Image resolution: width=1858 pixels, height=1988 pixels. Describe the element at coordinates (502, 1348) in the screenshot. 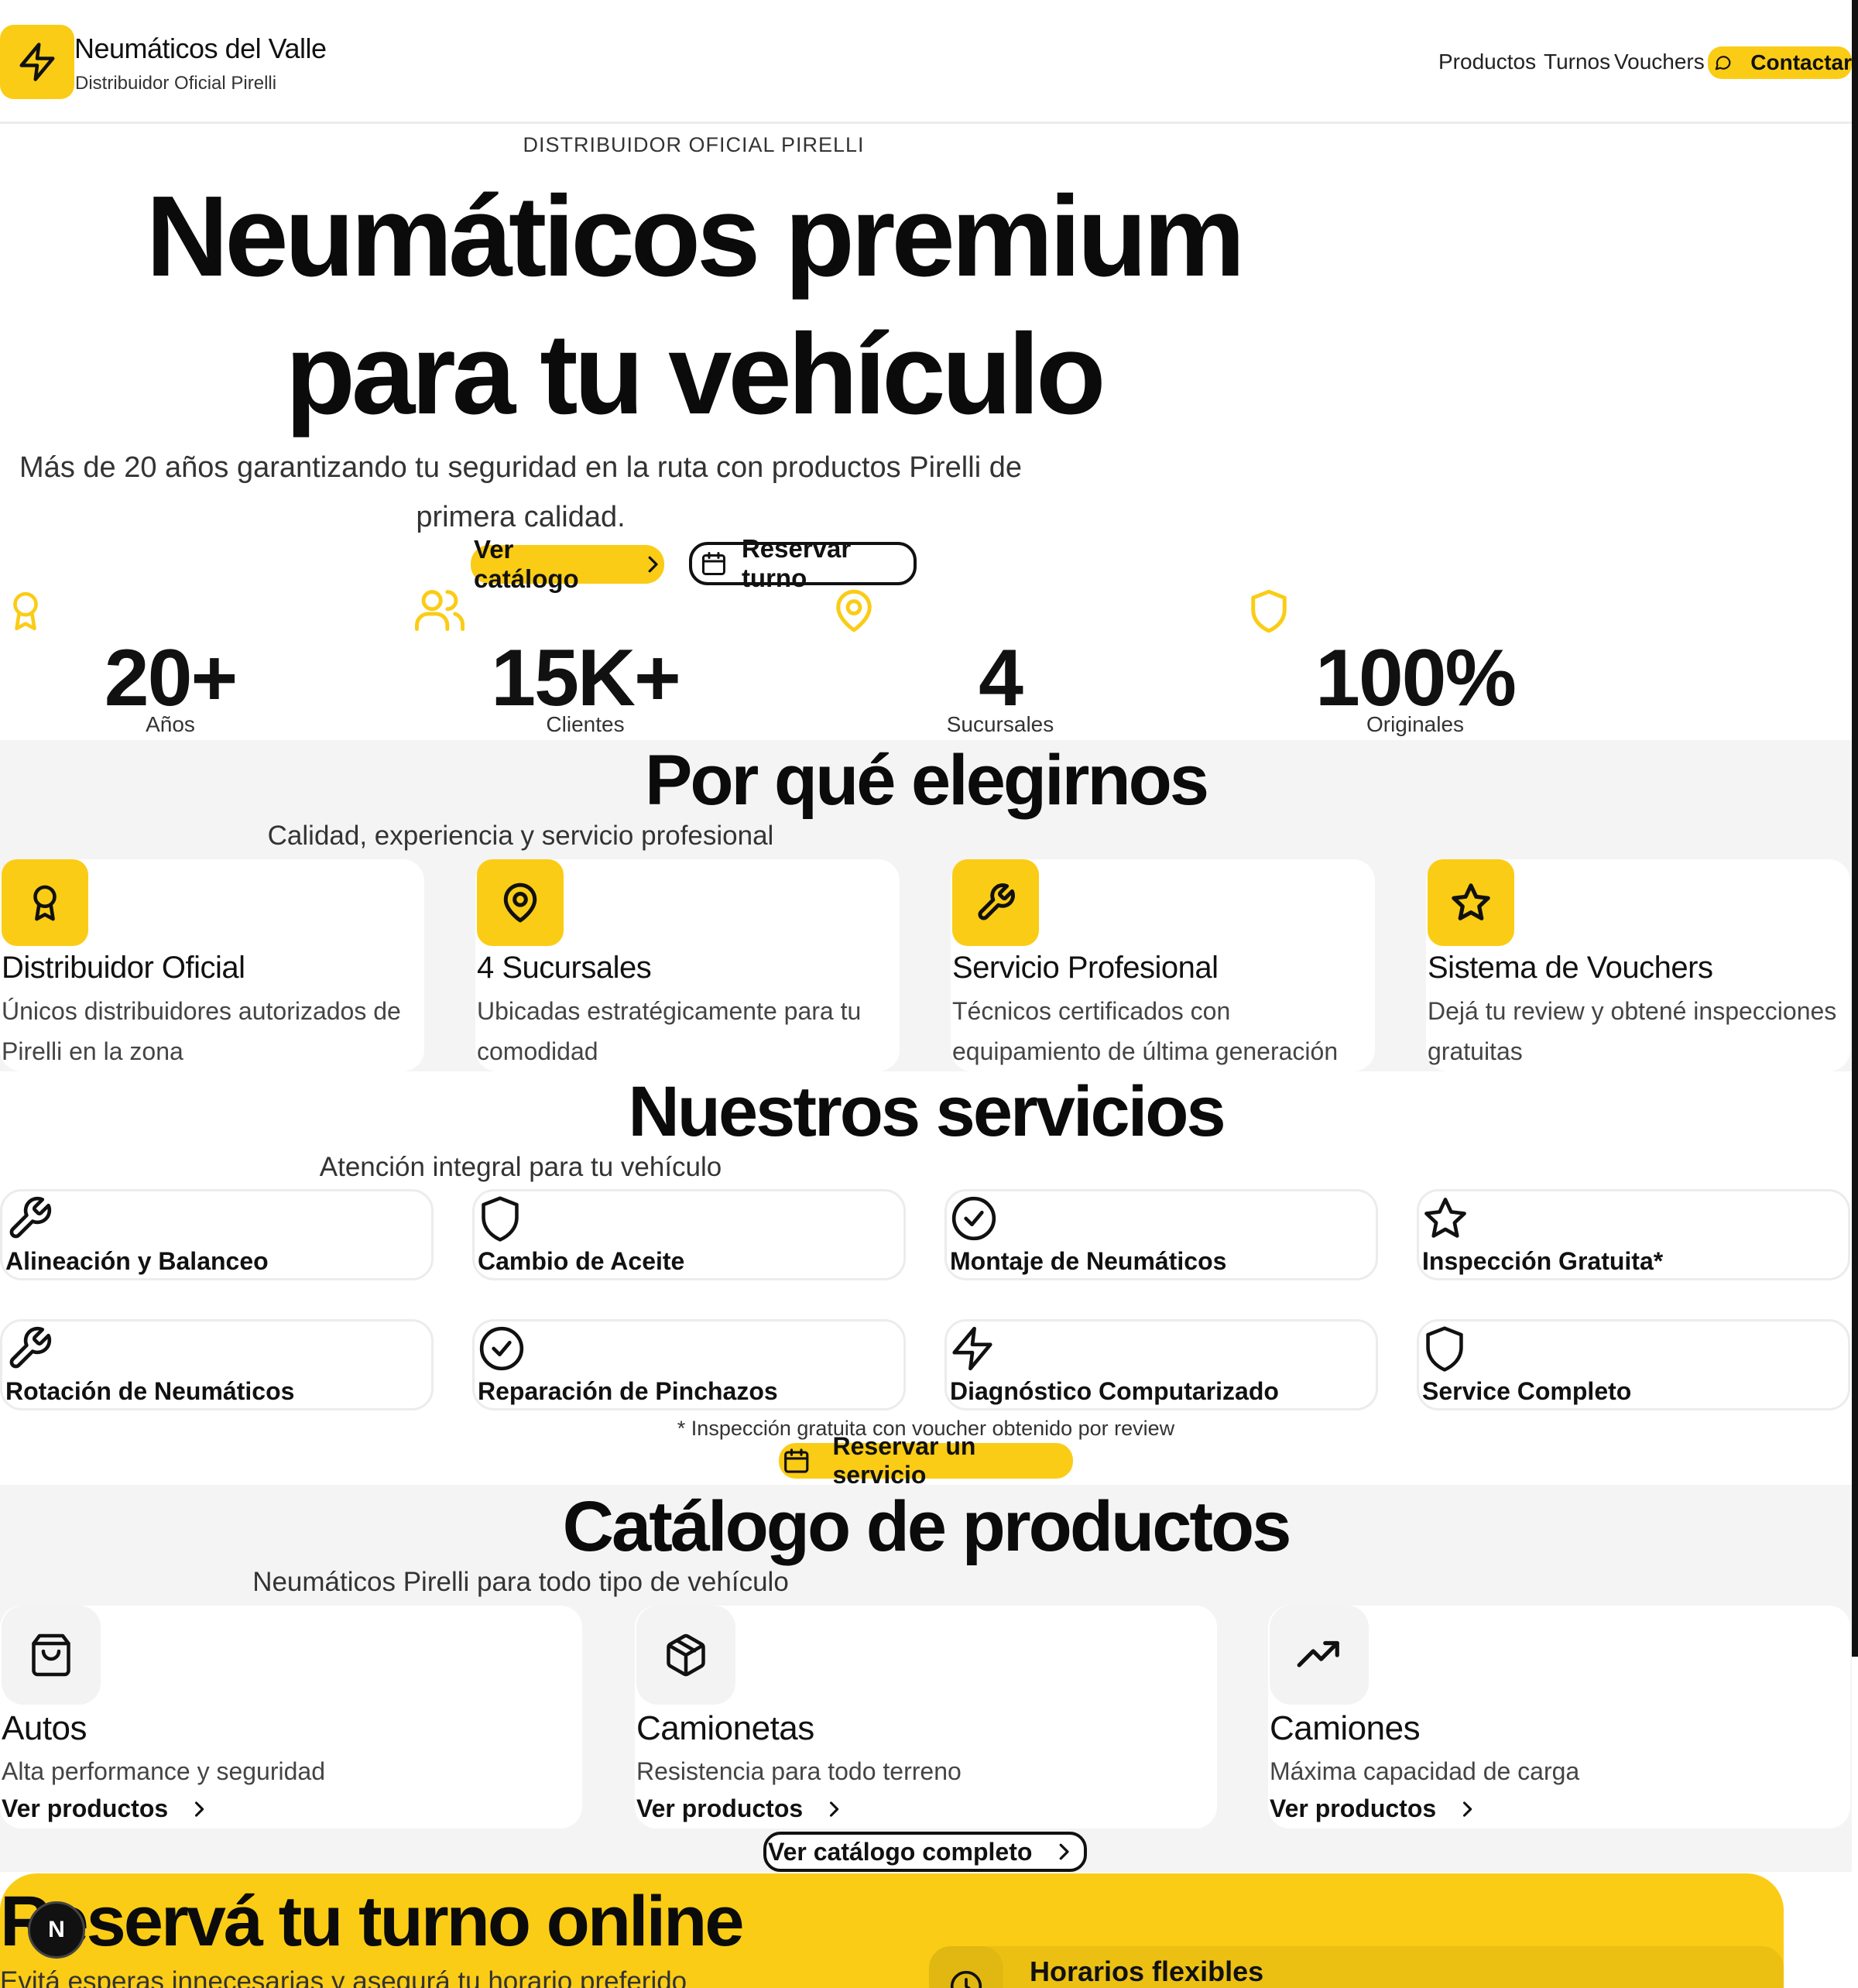

I see `check-circle-icon` at that location.